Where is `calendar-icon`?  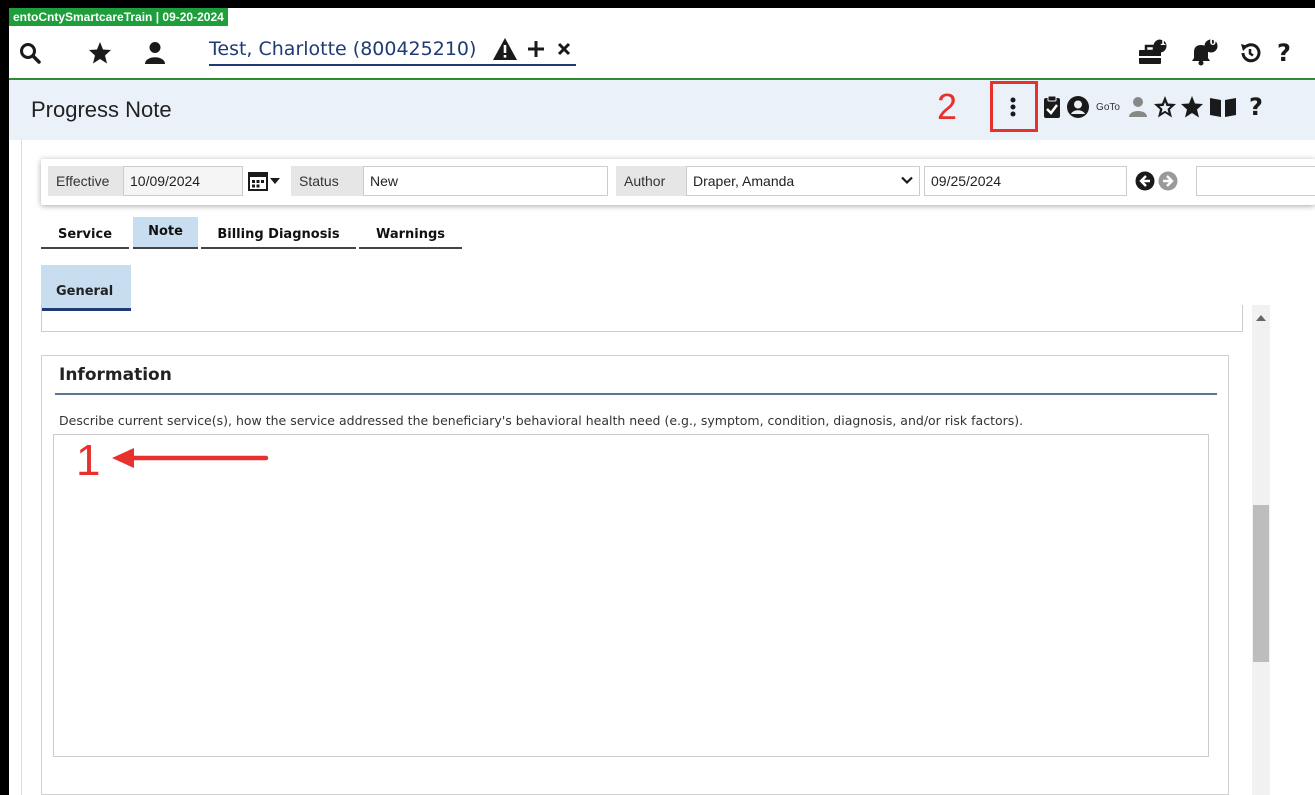
calendar-icon is located at coordinates (264, 181).